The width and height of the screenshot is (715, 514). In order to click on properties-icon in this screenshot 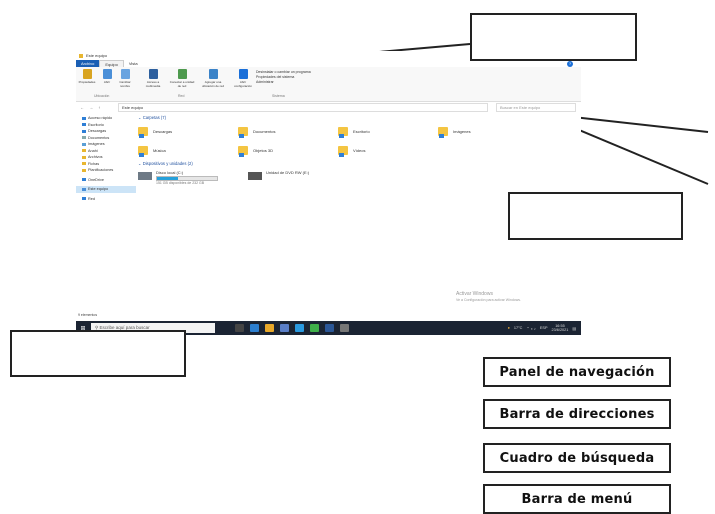, I will do `click(87, 74)`.